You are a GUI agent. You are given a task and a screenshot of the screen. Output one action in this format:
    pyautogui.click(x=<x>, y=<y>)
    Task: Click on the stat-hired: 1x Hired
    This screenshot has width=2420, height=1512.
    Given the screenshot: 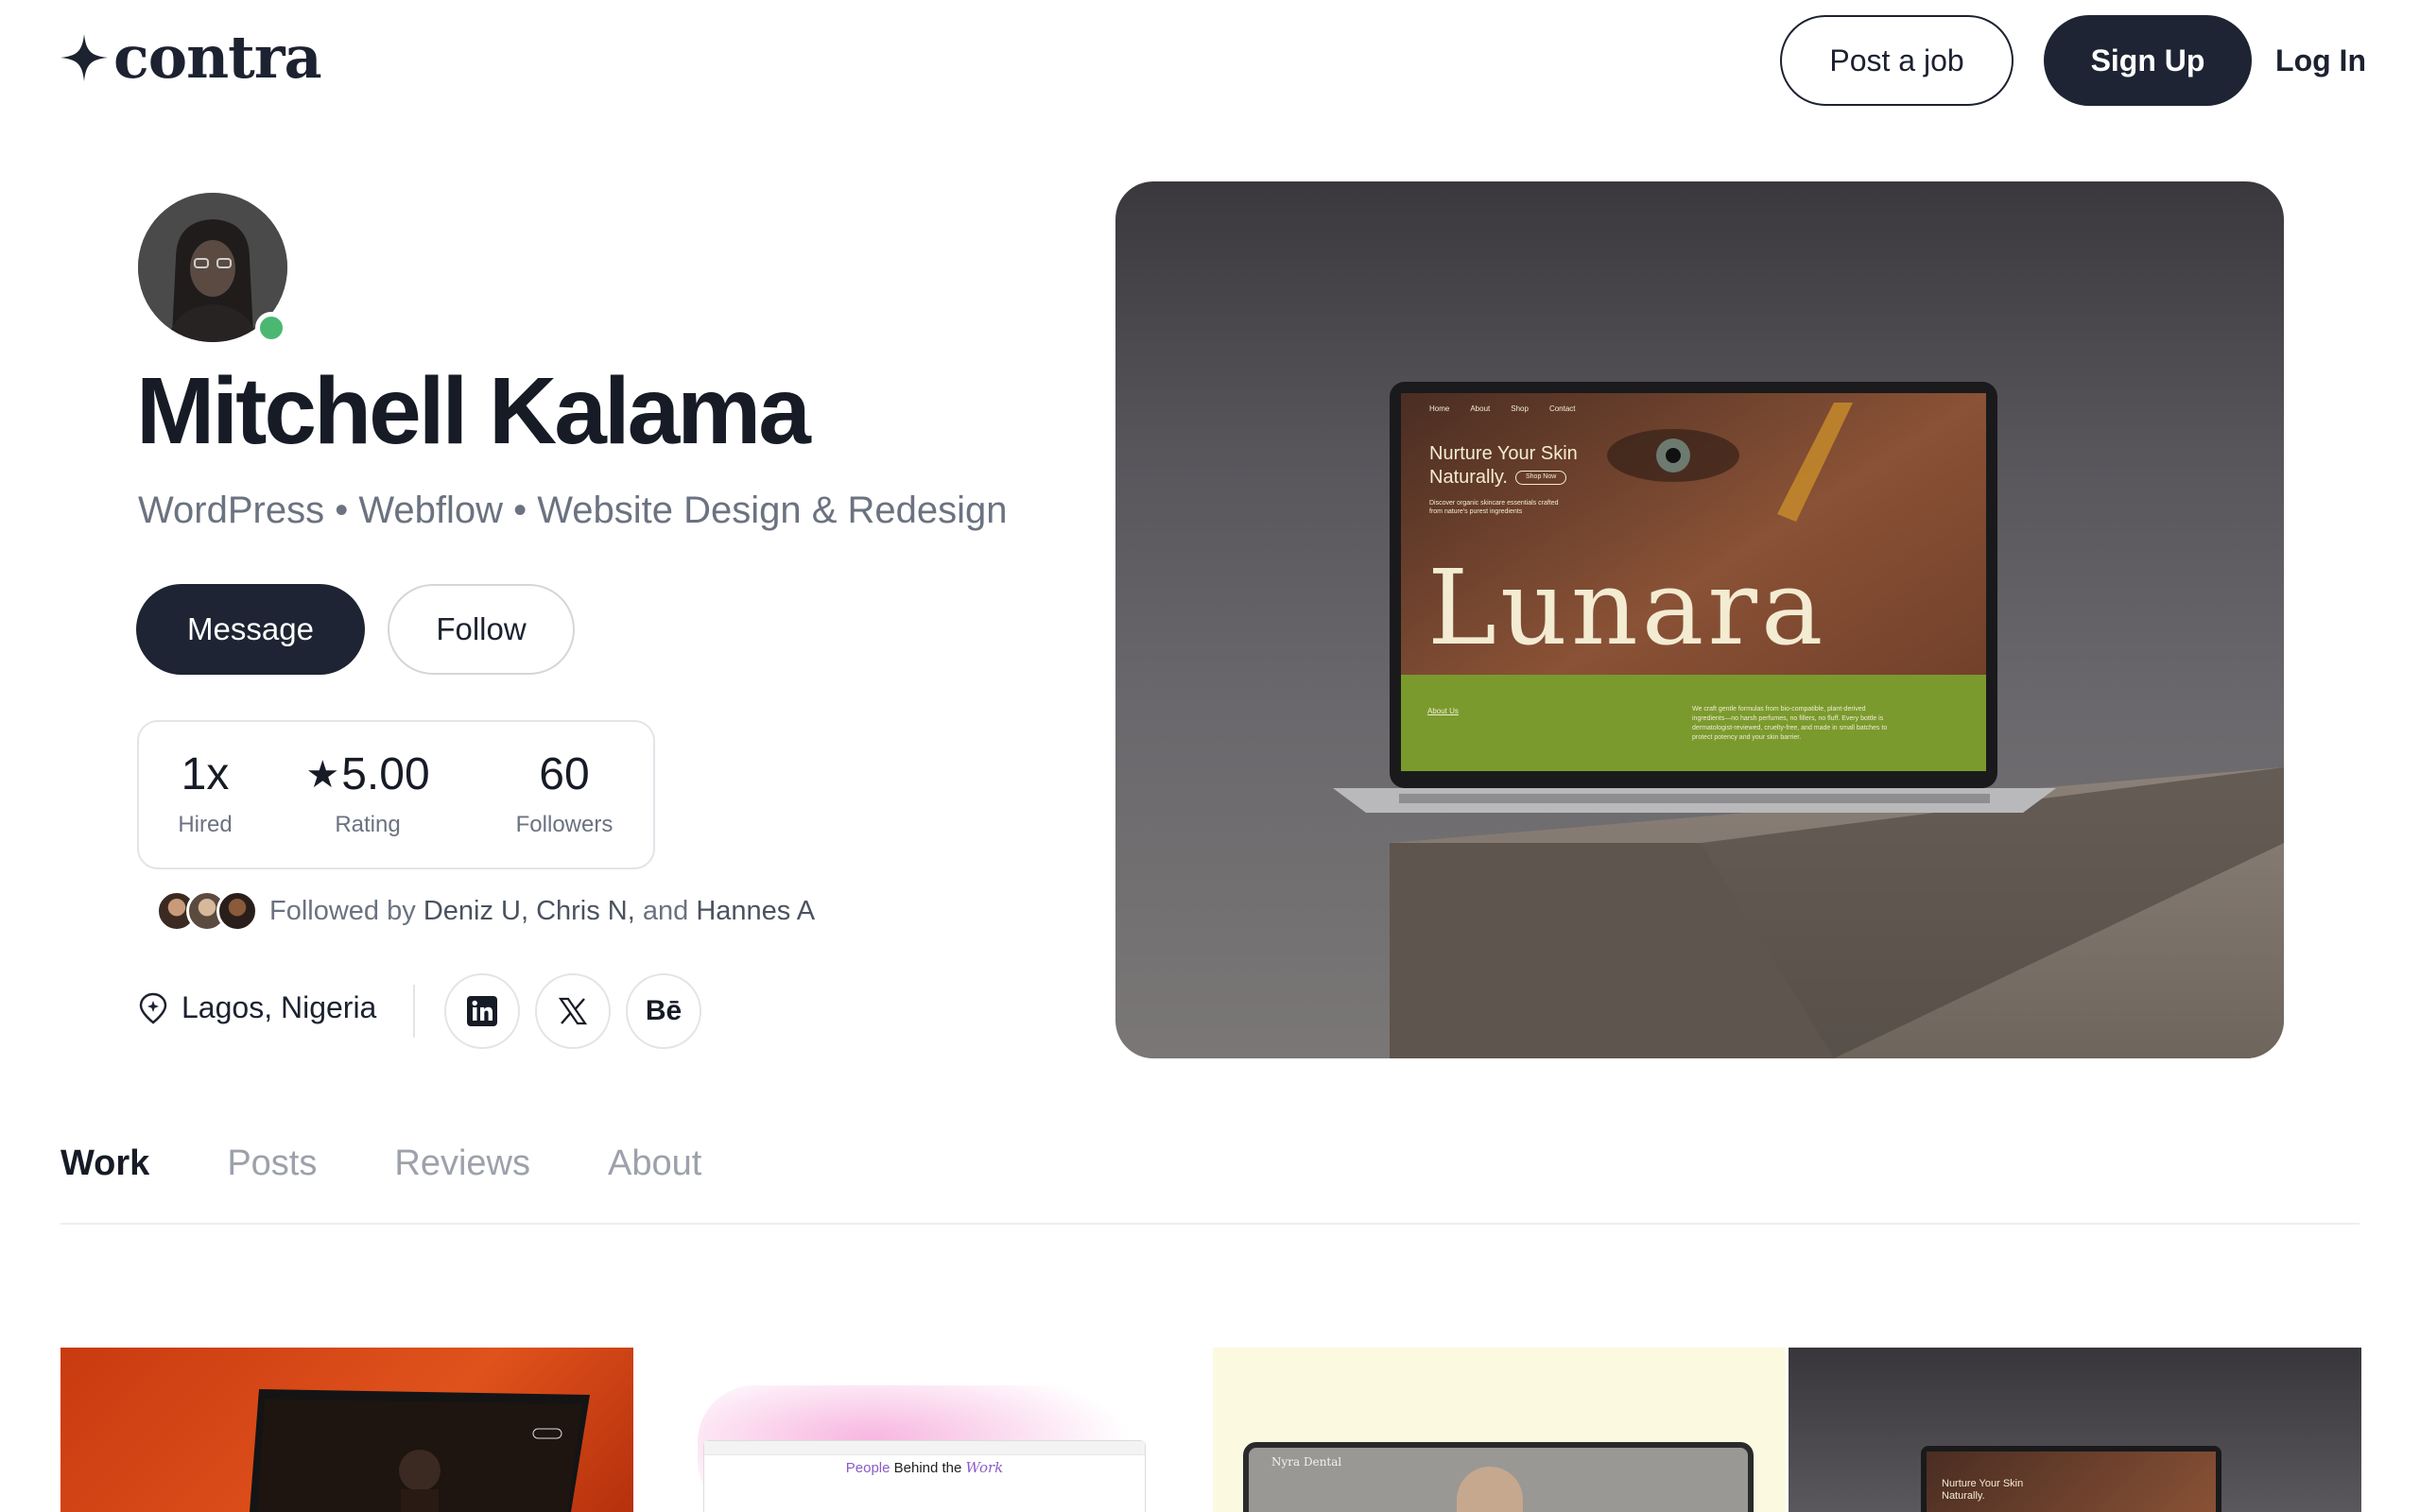 What is the action you would take?
    pyautogui.click(x=205, y=793)
    